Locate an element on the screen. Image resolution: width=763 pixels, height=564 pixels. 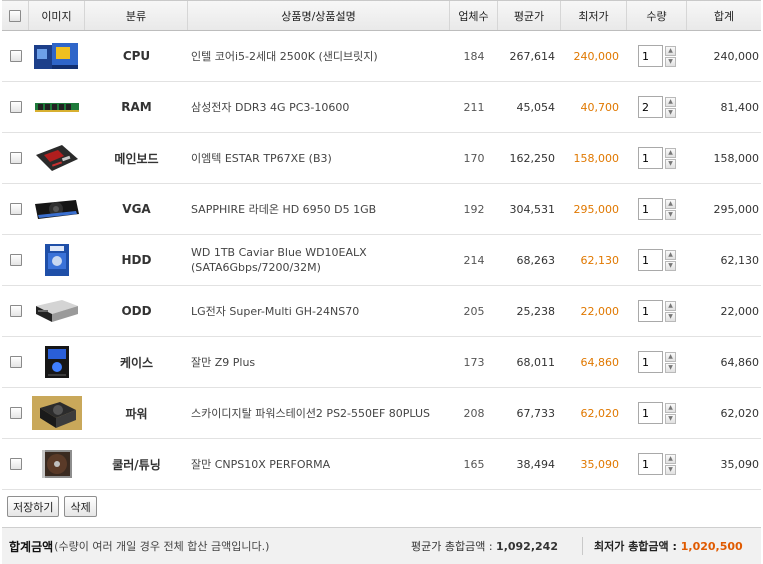
row-category: 메인보드 is located at coordinates (136, 158).